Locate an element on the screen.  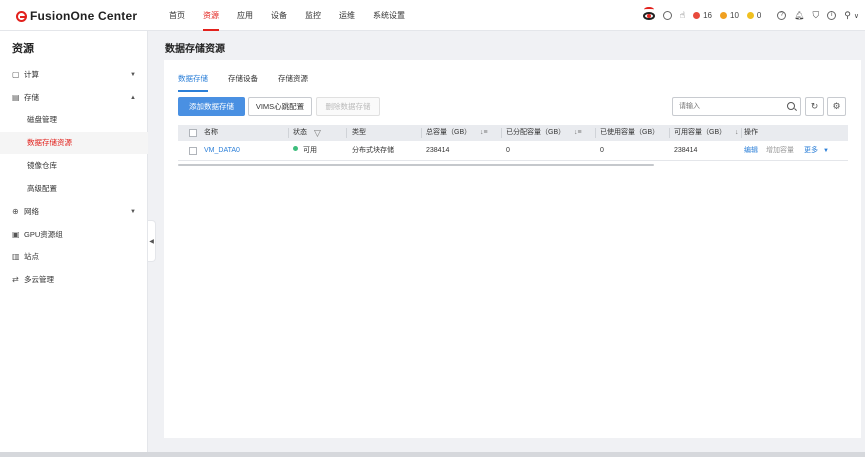
speed-icon is located at coordinates (667, 15).